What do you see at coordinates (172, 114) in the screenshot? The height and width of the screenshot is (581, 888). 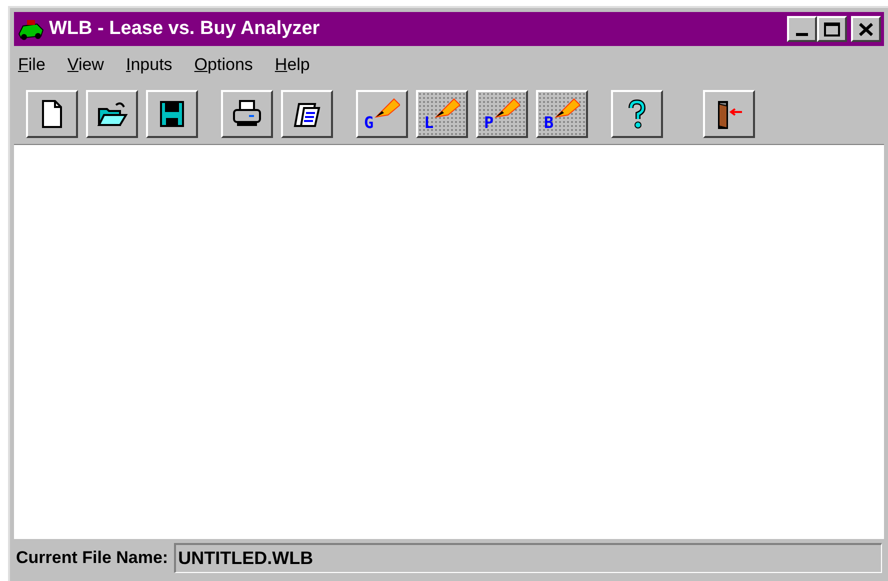 I see `save-button` at bounding box center [172, 114].